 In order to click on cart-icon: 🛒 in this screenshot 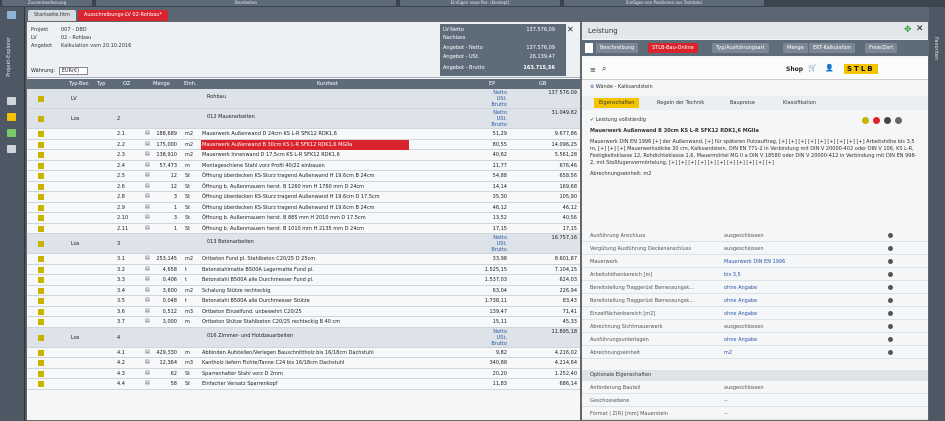, I will do `click(812, 68)`.